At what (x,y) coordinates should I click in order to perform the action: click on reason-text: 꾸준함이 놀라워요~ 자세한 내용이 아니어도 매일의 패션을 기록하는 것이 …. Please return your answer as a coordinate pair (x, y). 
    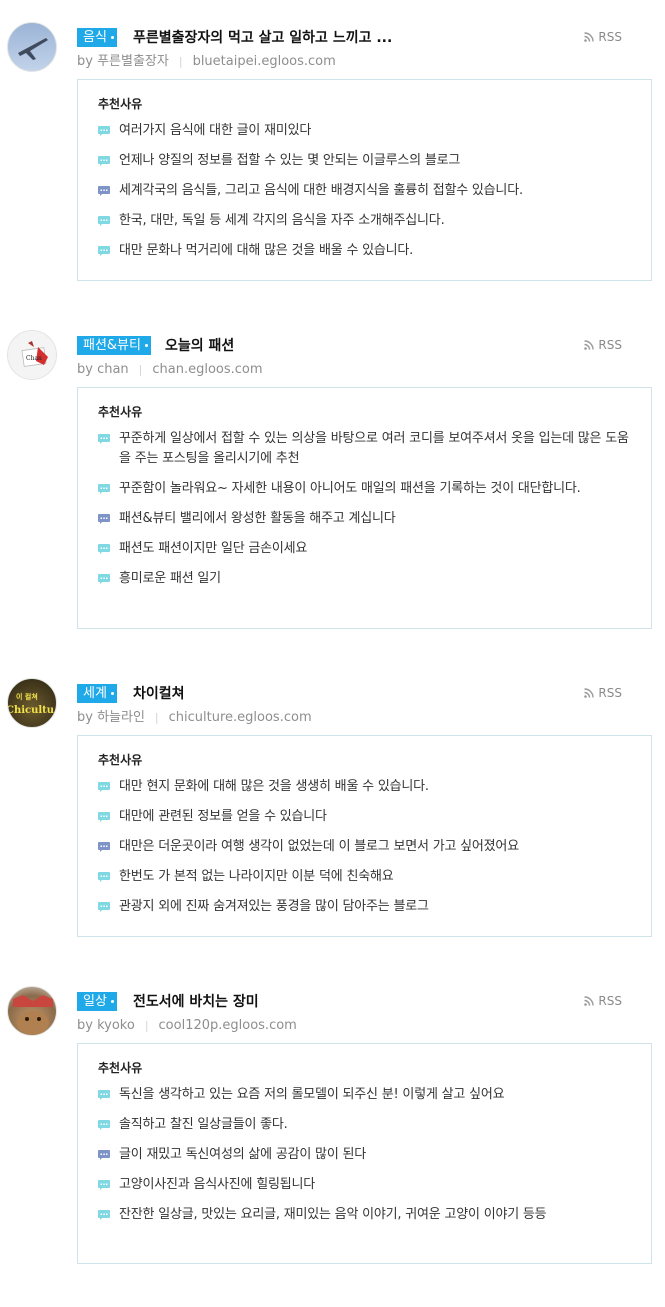
    Looking at the image, I should click on (350, 488).